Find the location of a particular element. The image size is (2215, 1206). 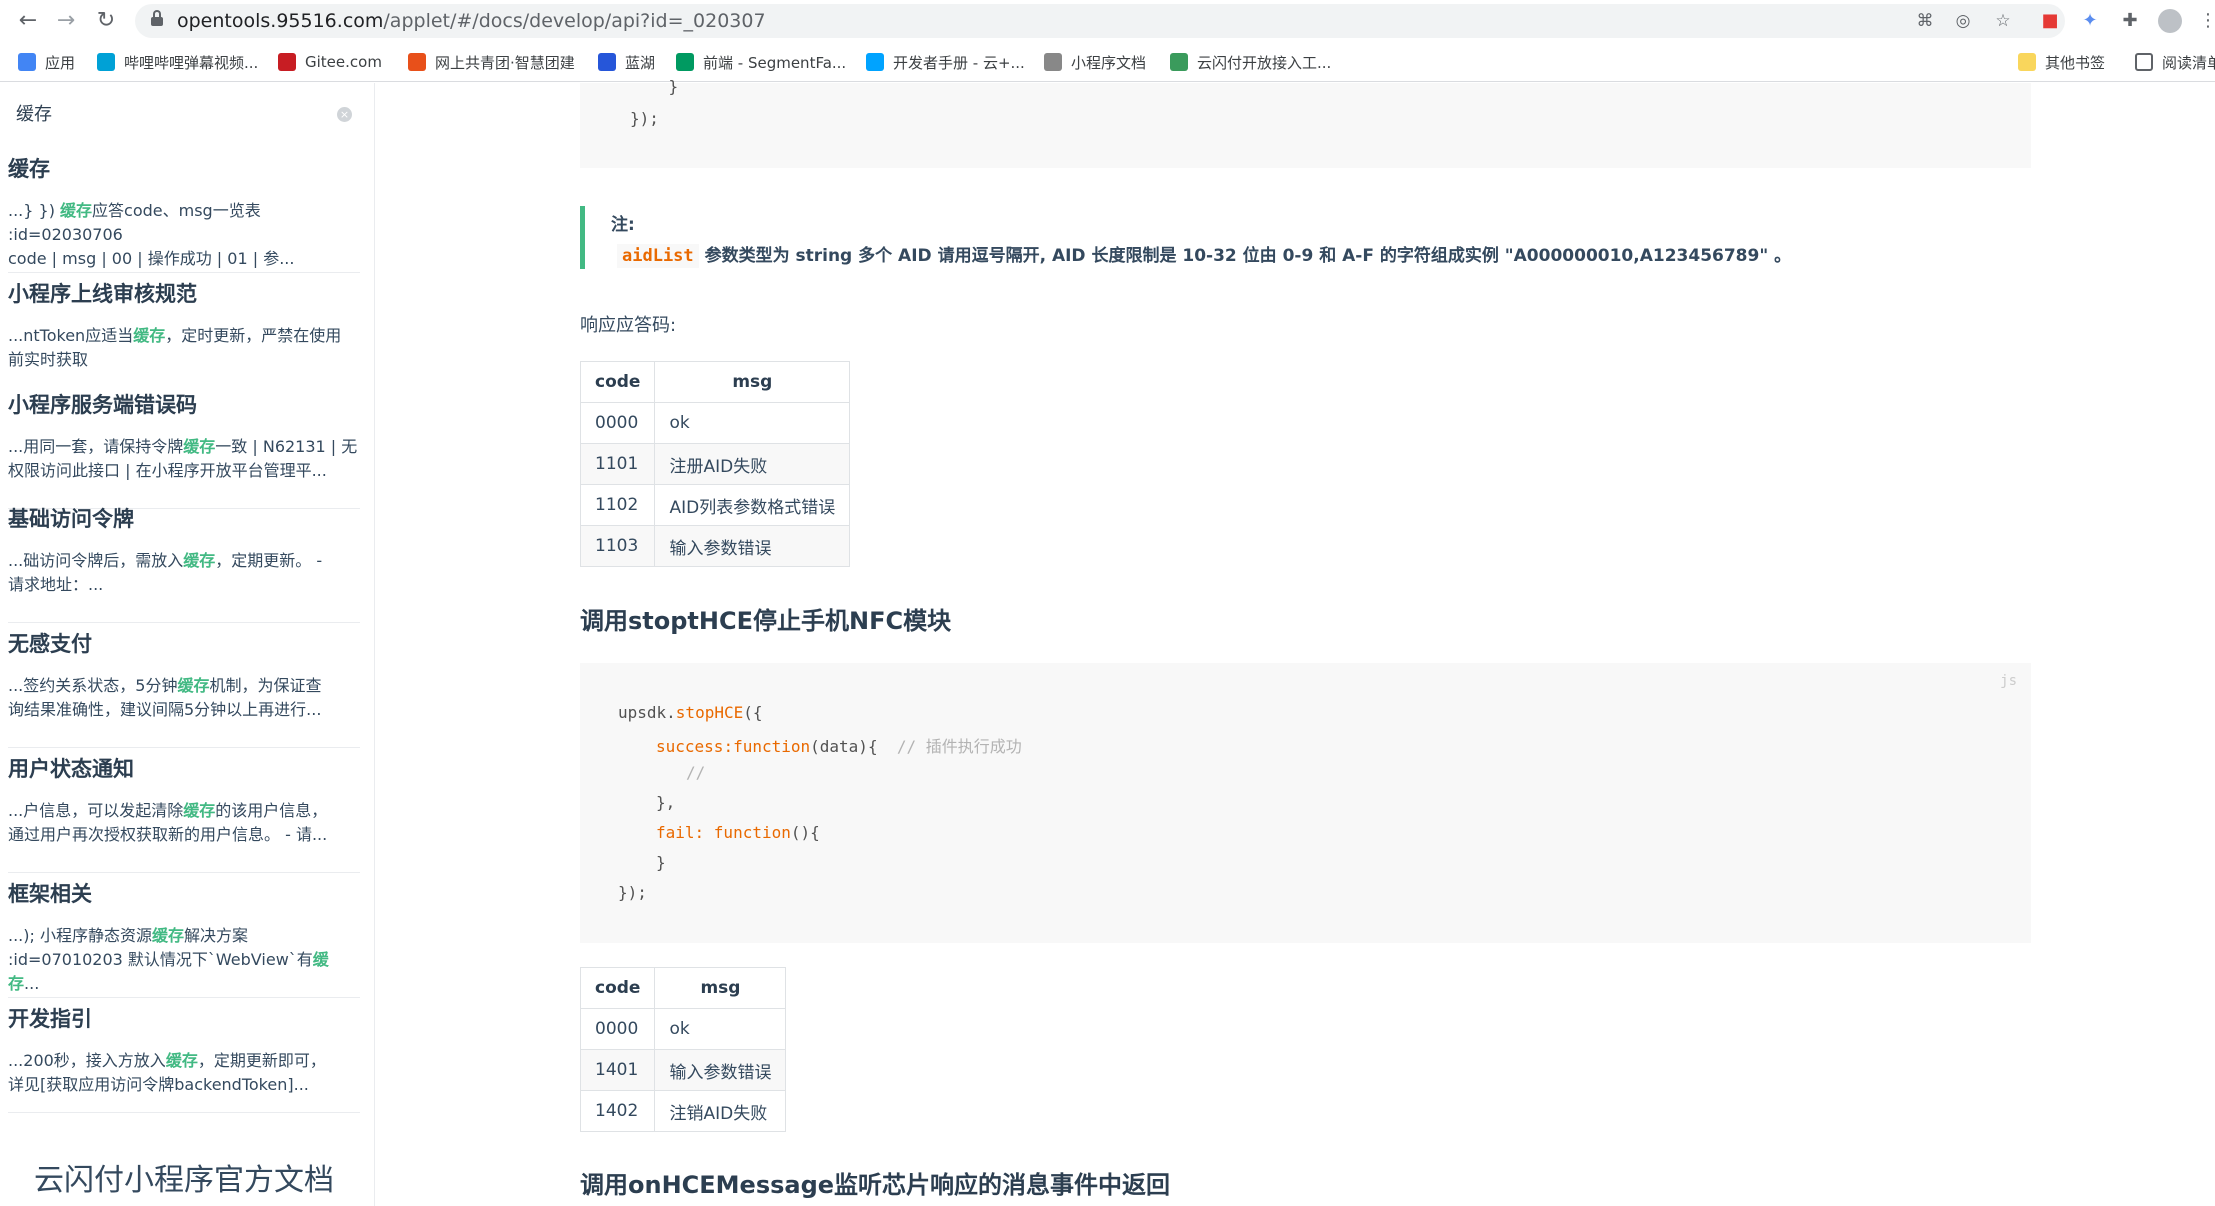

puzzle-icon: ✚ is located at coordinates (2130, 21).